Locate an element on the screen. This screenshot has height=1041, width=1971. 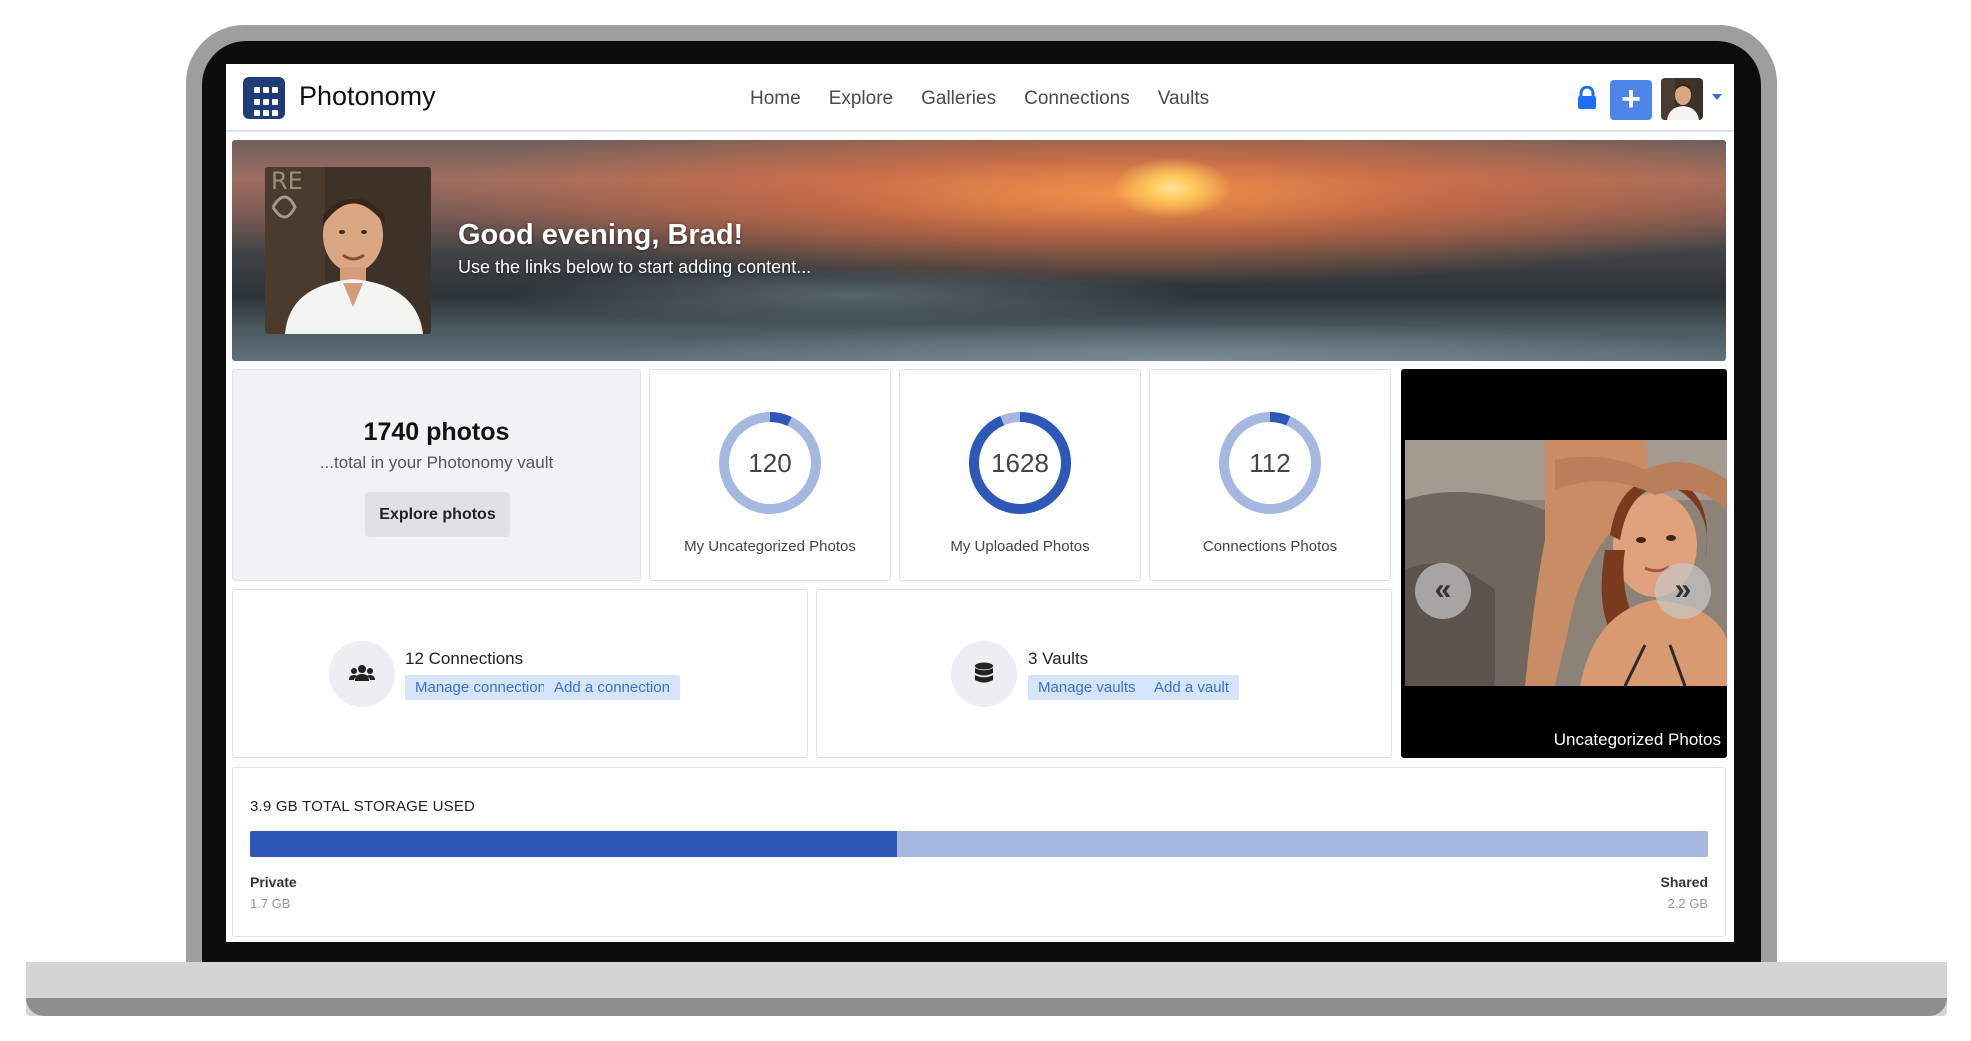
svg-text: RE is located at coordinates (287, 181).